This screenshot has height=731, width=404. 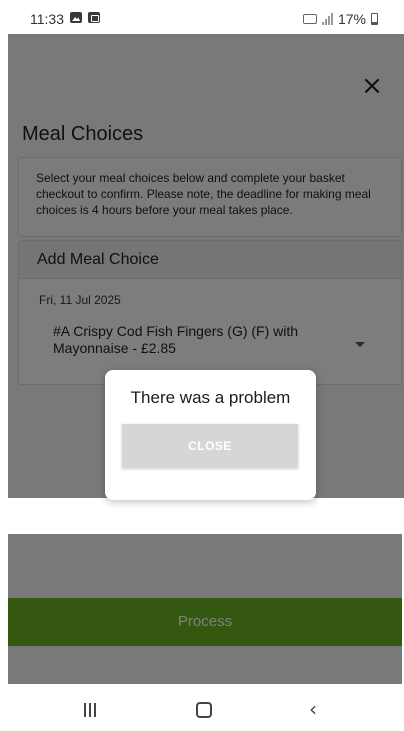 I want to click on vowifi-icon, so click(x=309, y=19).